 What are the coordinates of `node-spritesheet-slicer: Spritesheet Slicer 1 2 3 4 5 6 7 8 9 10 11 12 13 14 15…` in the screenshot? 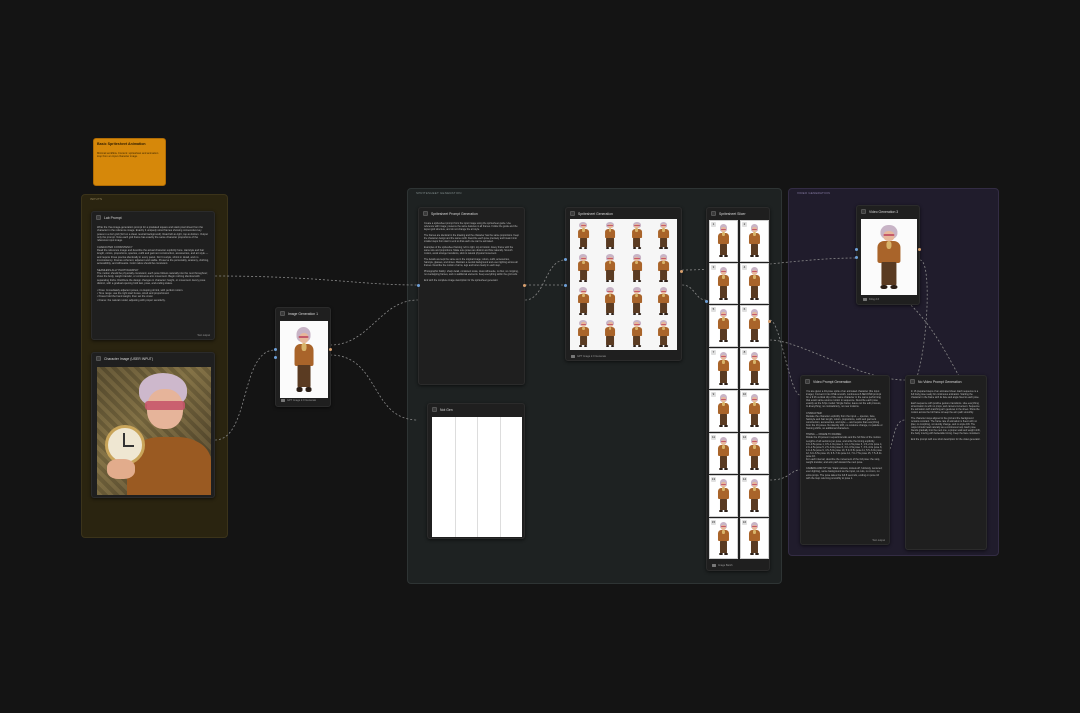 It's located at (738, 389).